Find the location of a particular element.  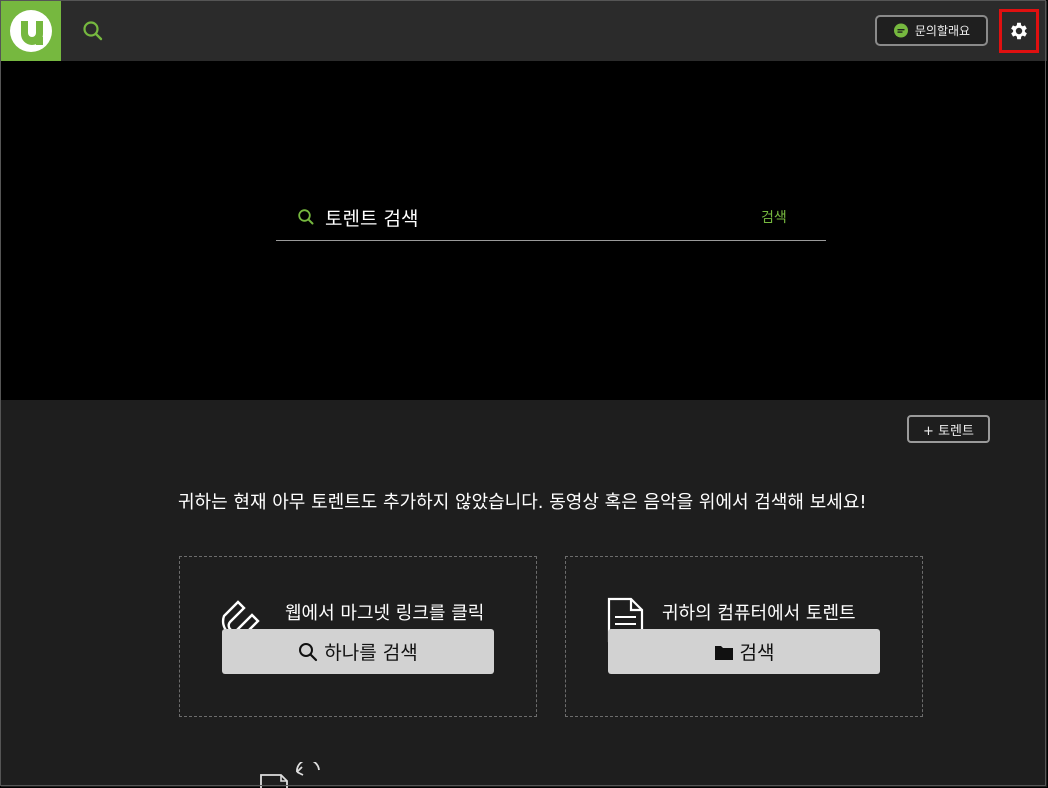

find-one-button-label: 하나를 검색 is located at coordinates (371, 653).